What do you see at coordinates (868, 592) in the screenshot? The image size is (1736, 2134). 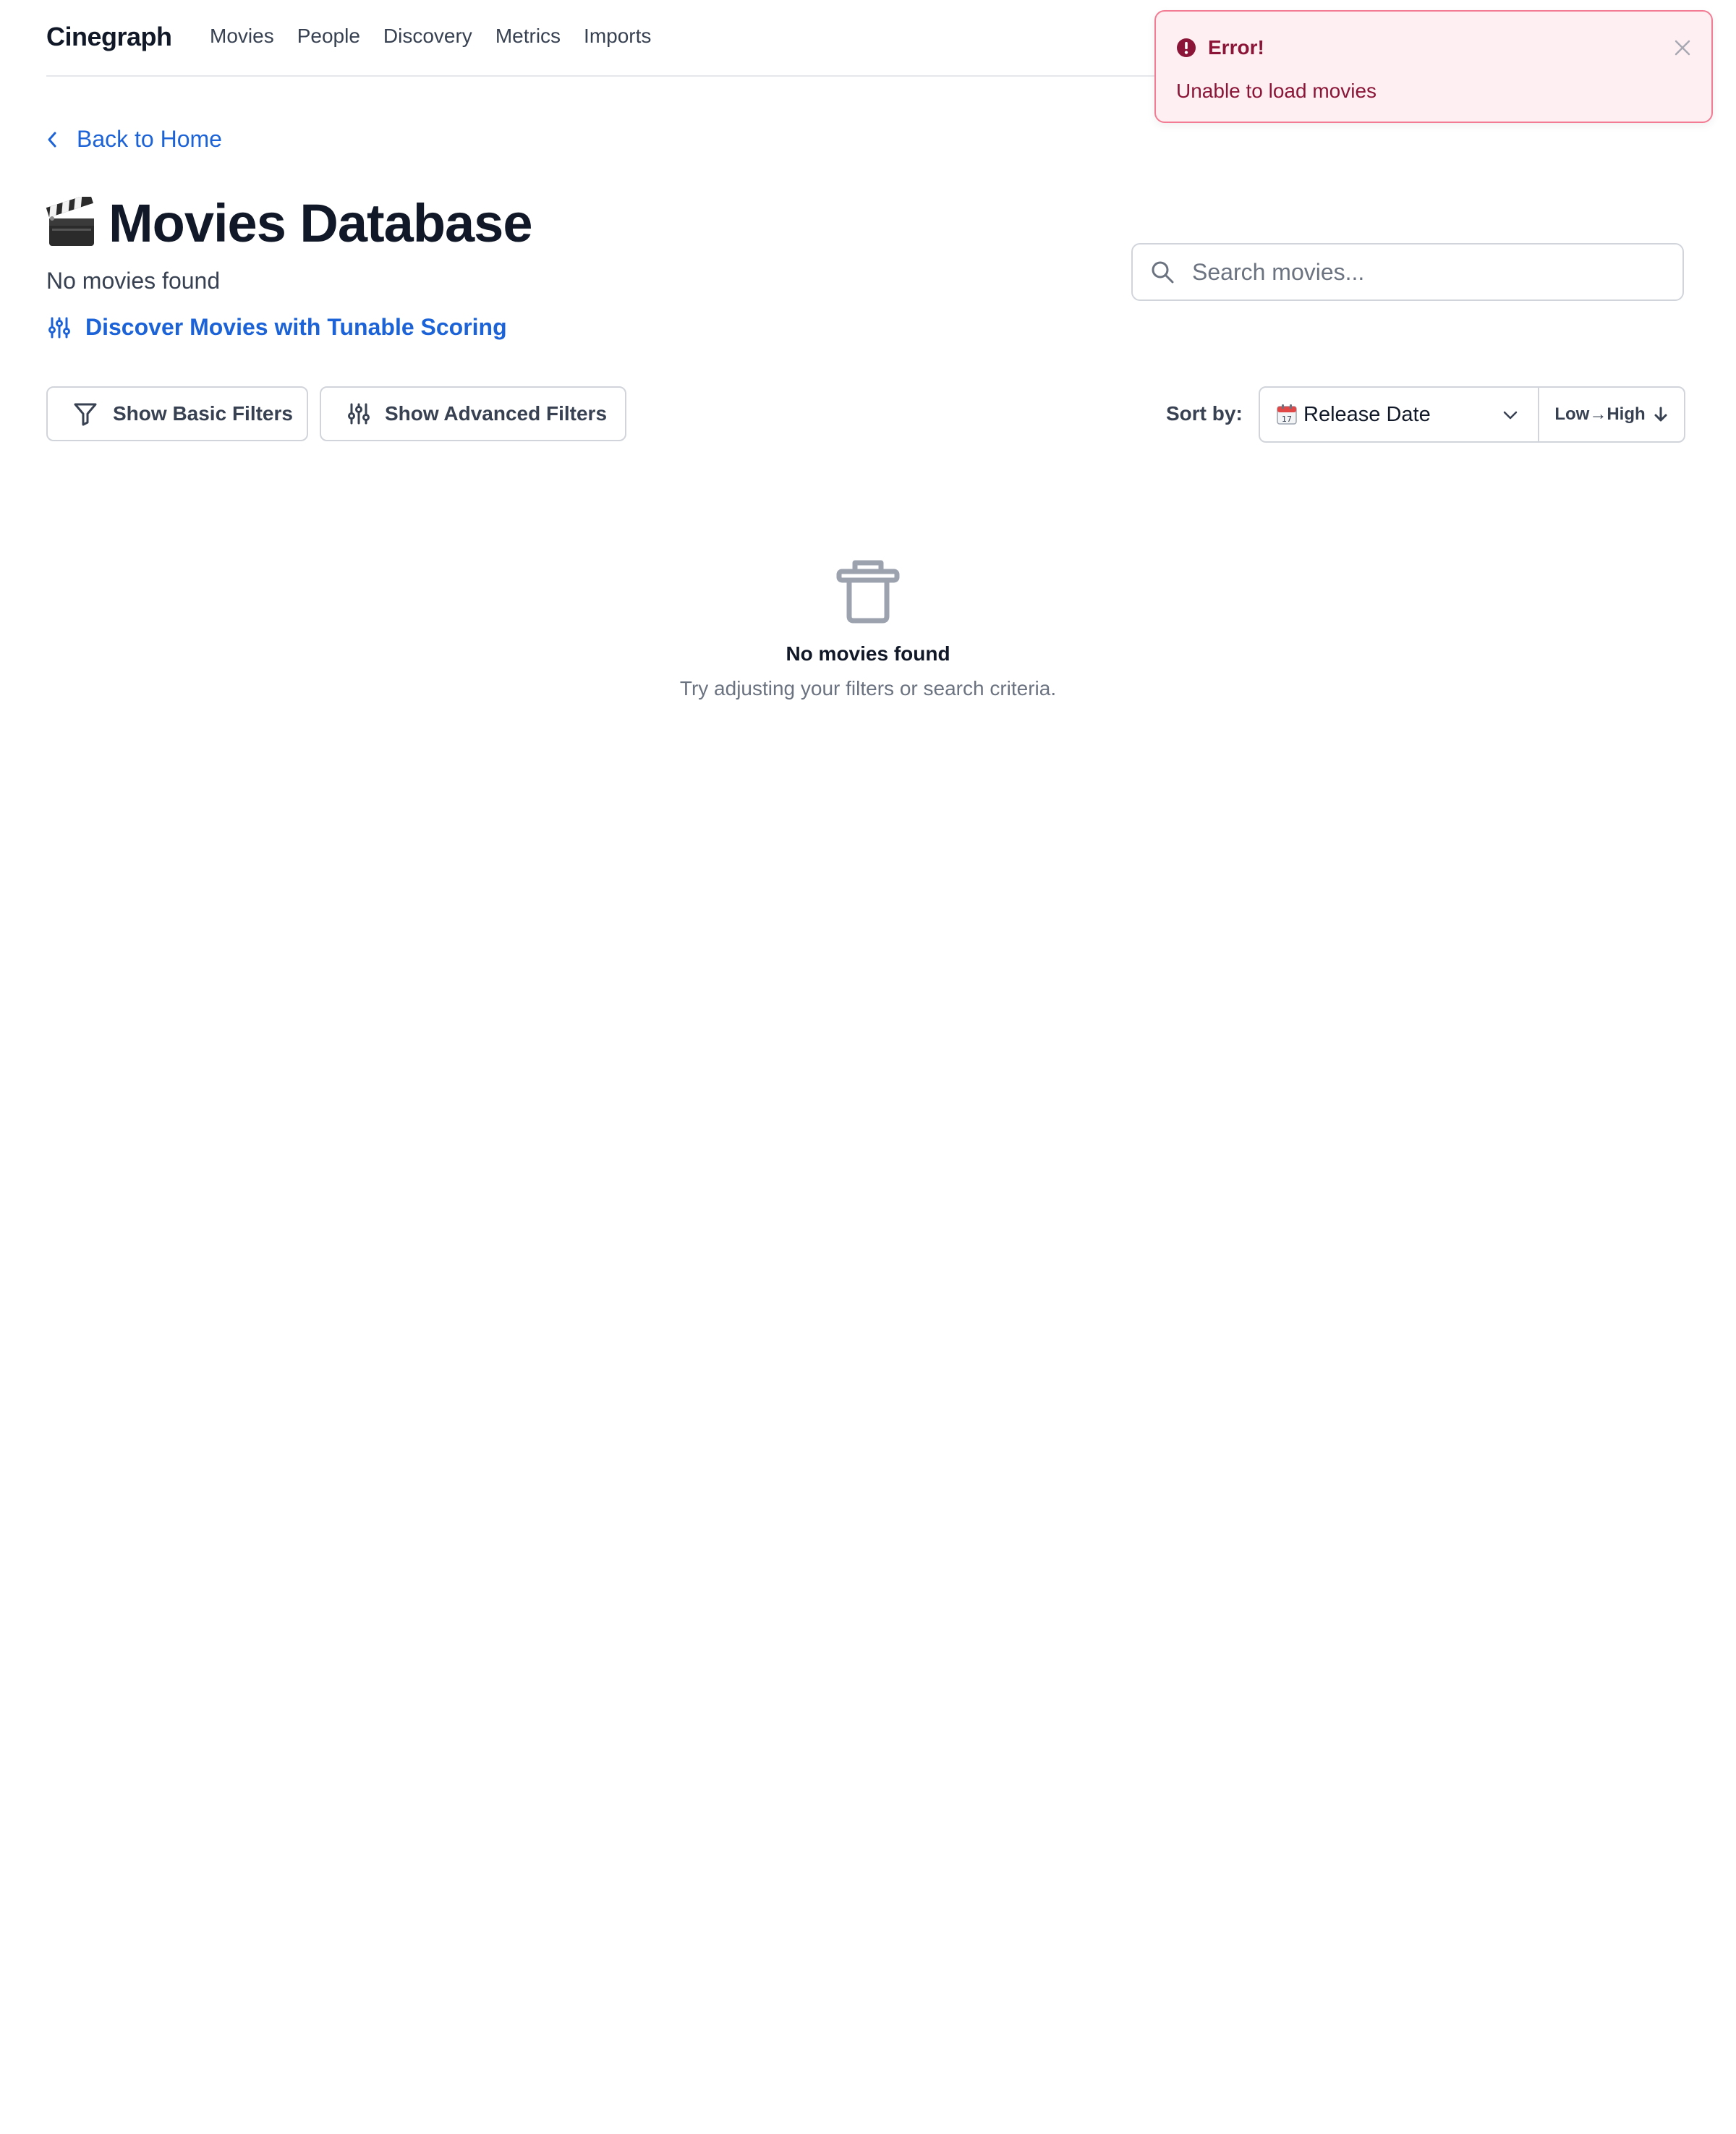 I see `trash-icon` at bounding box center [868, 592].